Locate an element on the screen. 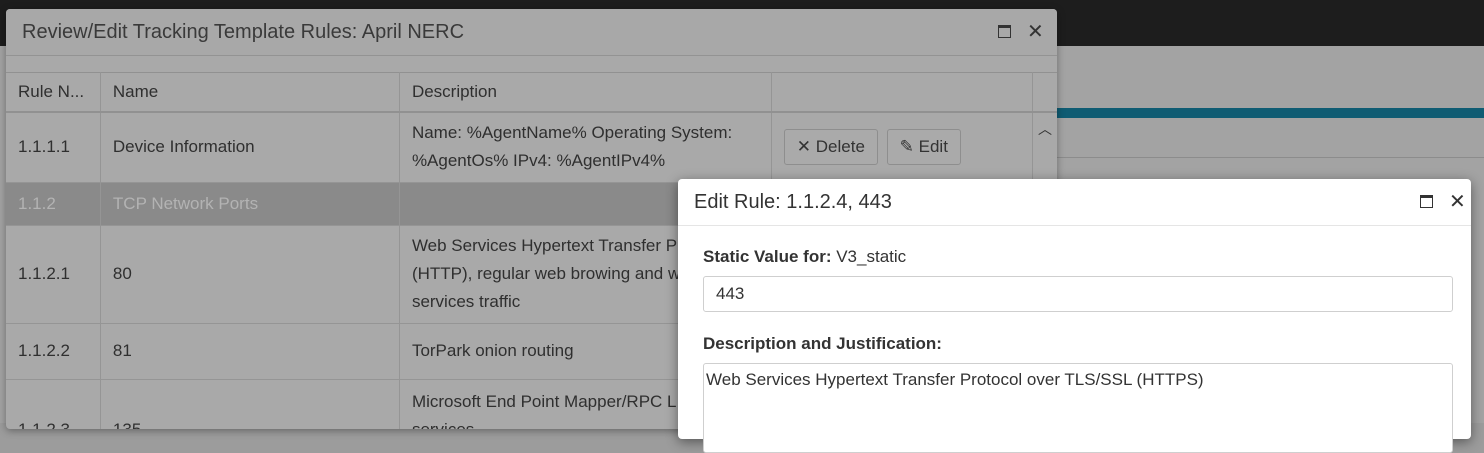 The image size is (1484, 453). column-header-description: Description is located at coordinates (585, 92).